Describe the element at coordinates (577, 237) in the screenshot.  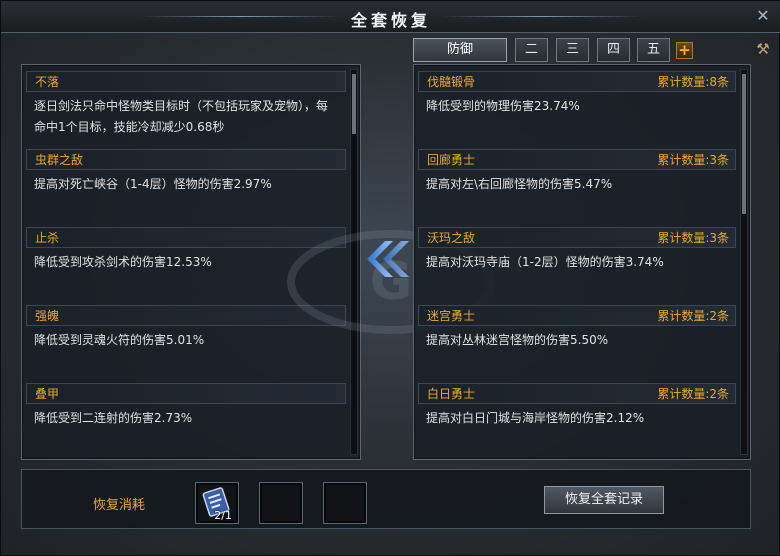
I see `entry-title-row: 沃玛之敌 累计数量:3条` at that location.